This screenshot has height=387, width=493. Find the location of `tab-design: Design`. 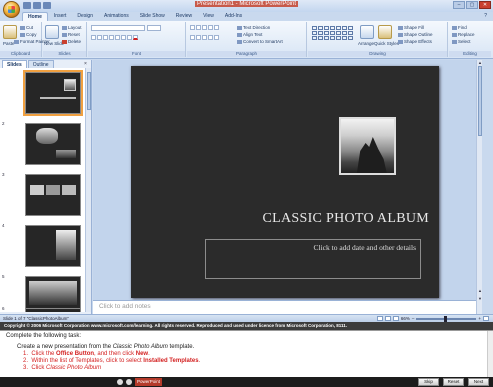

tab-design: Design is located at coordinates (85, 16).